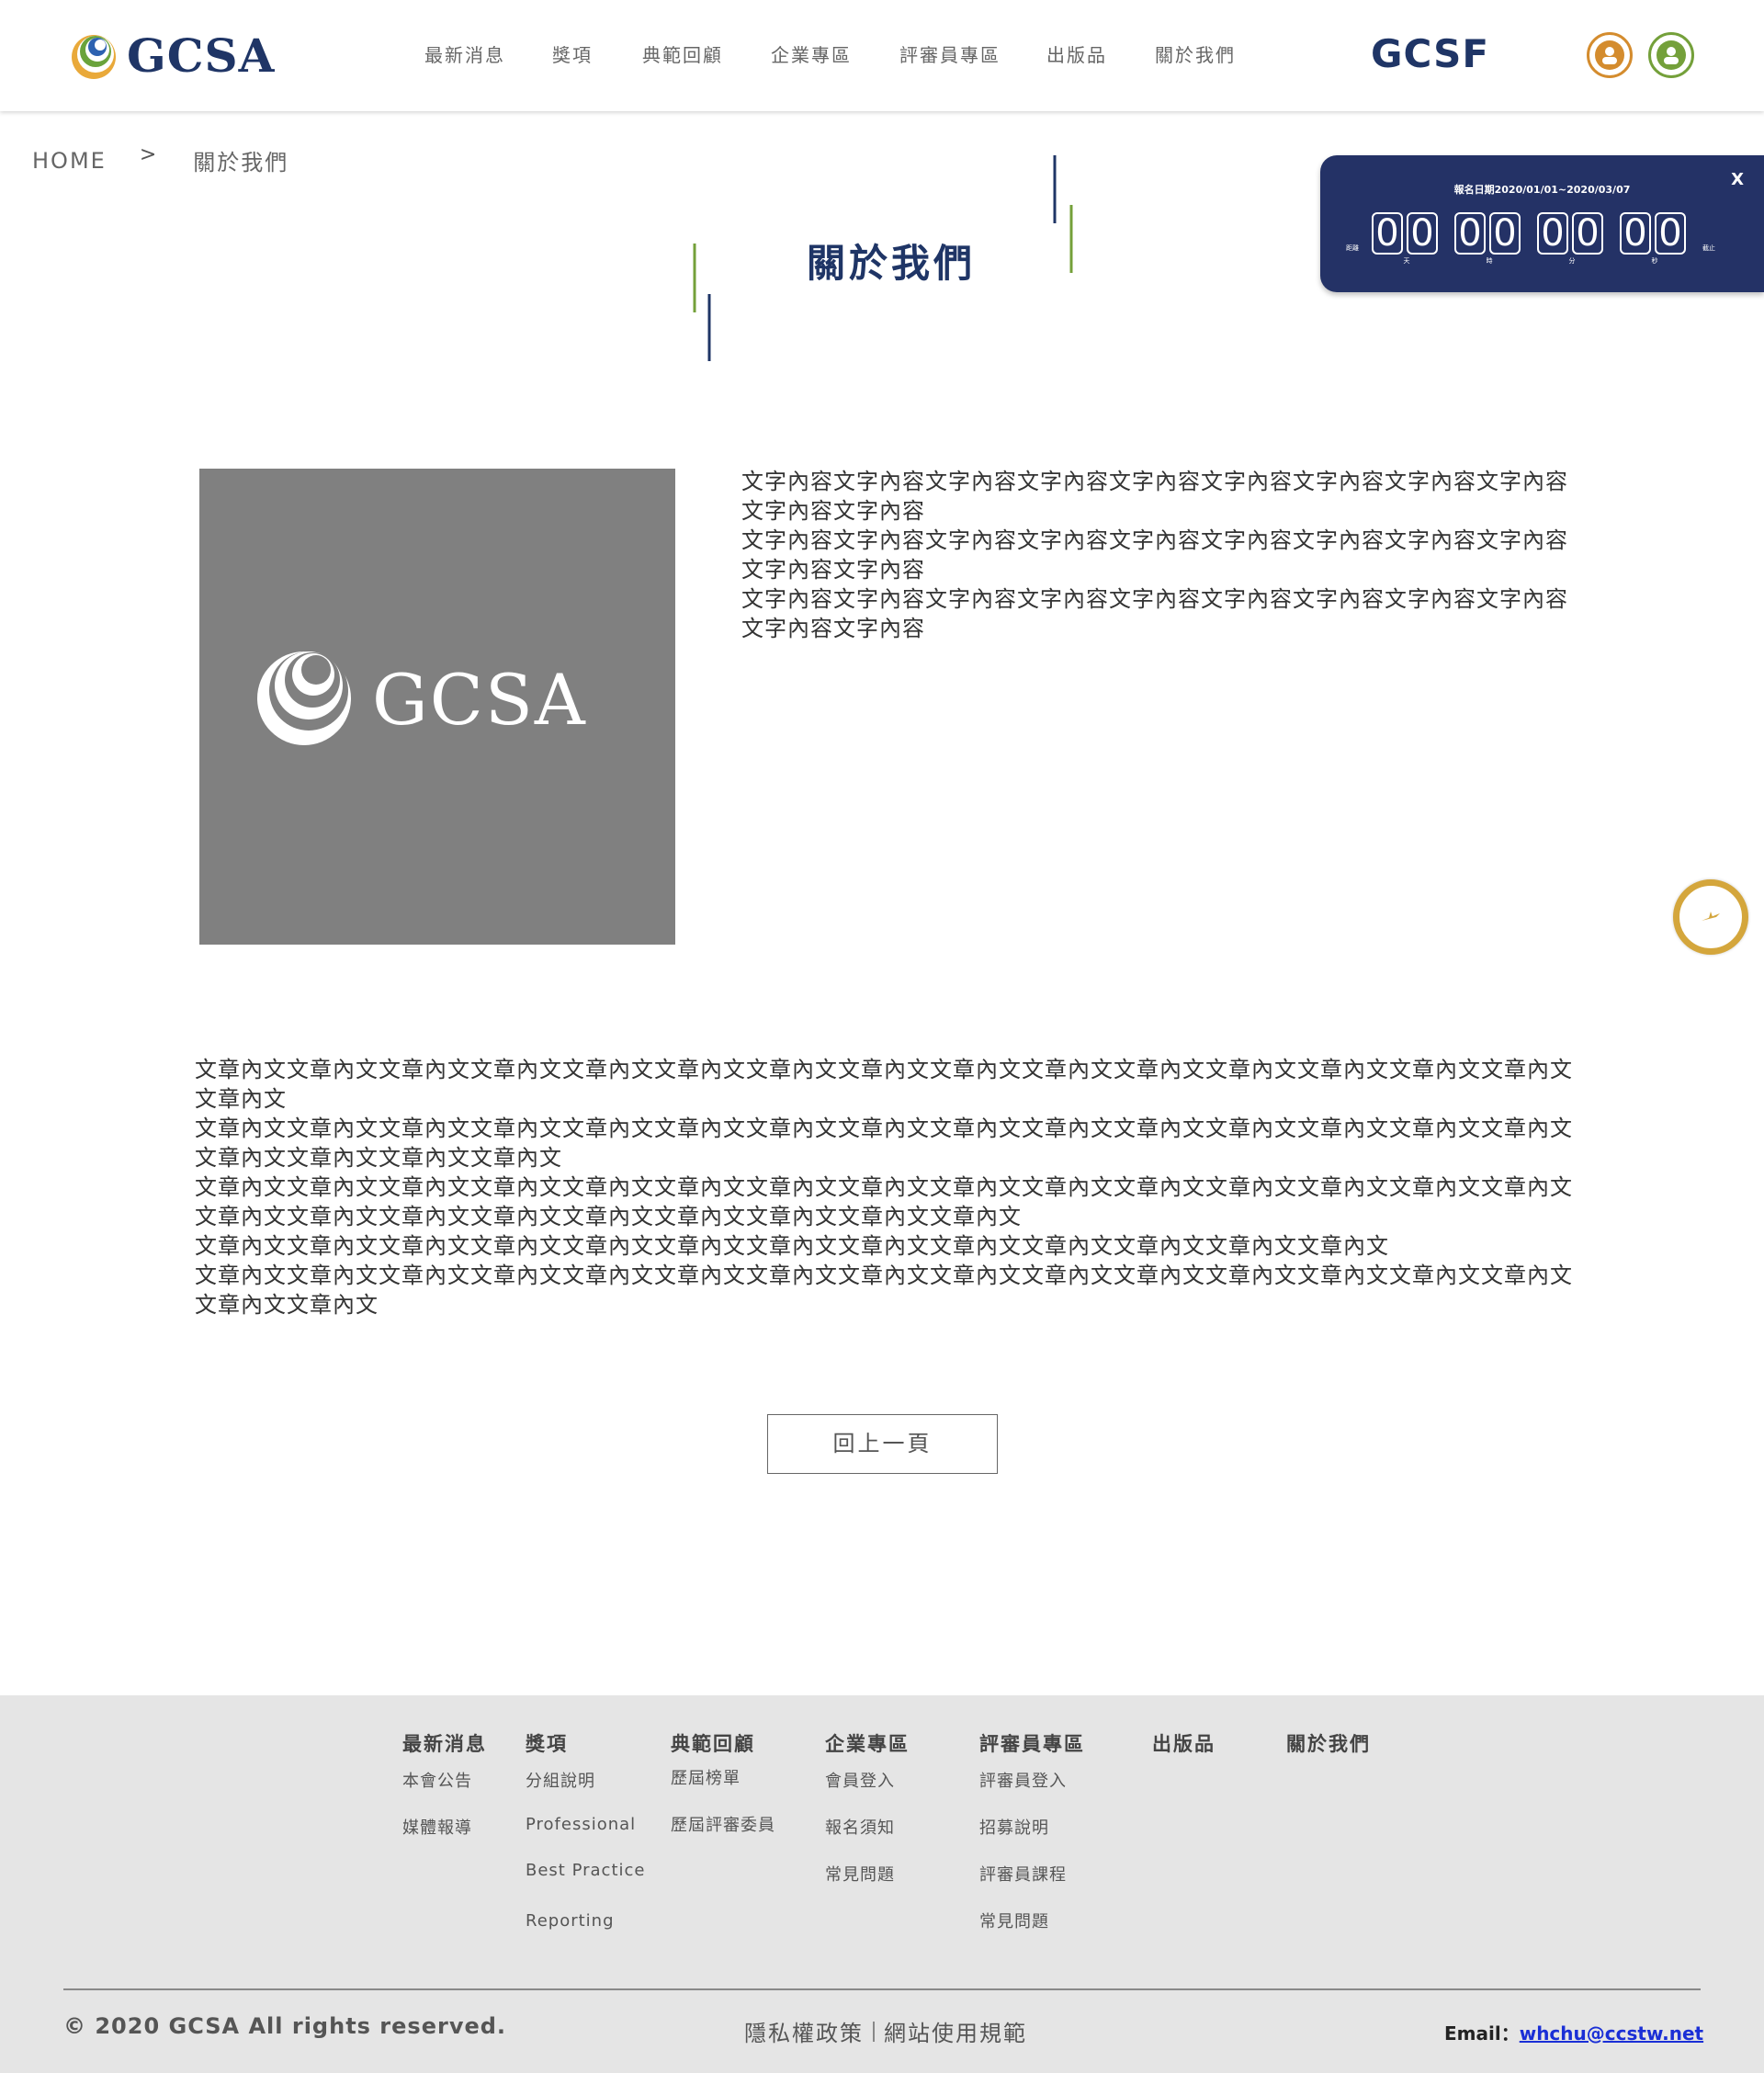  What do you see at coordinates (201, 55) in the screenshot?
I see `logo-text: GCSA` at bounding box center [201, 55].